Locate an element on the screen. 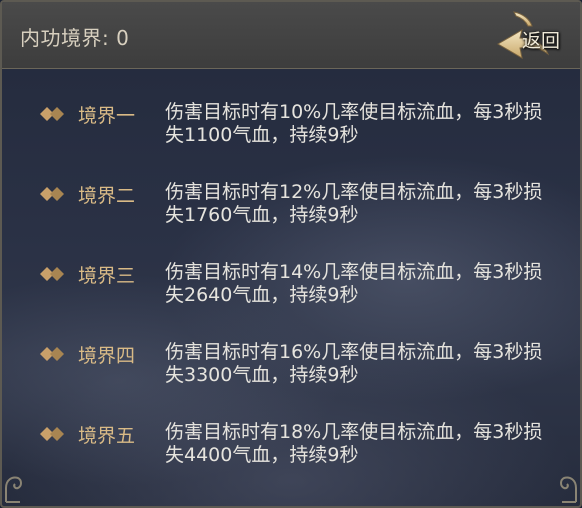 This screenshot has height=508, width=582. realm-label: 境界一 is located at coordinates (107, 116).